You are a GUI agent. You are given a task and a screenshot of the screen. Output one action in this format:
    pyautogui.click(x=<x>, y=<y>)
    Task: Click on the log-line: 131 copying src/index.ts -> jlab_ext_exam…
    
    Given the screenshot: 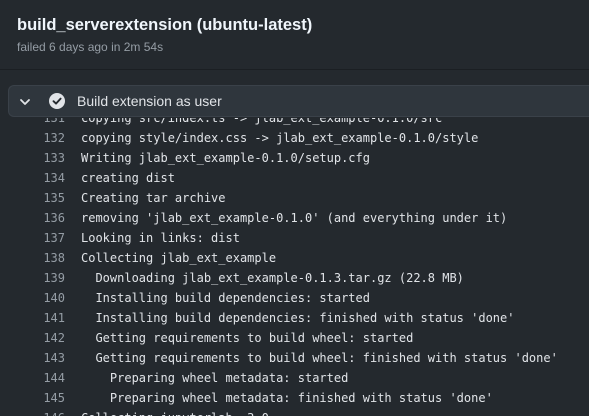 What is the action you would take?
    pyautogui.click(x=294, y=123)
    